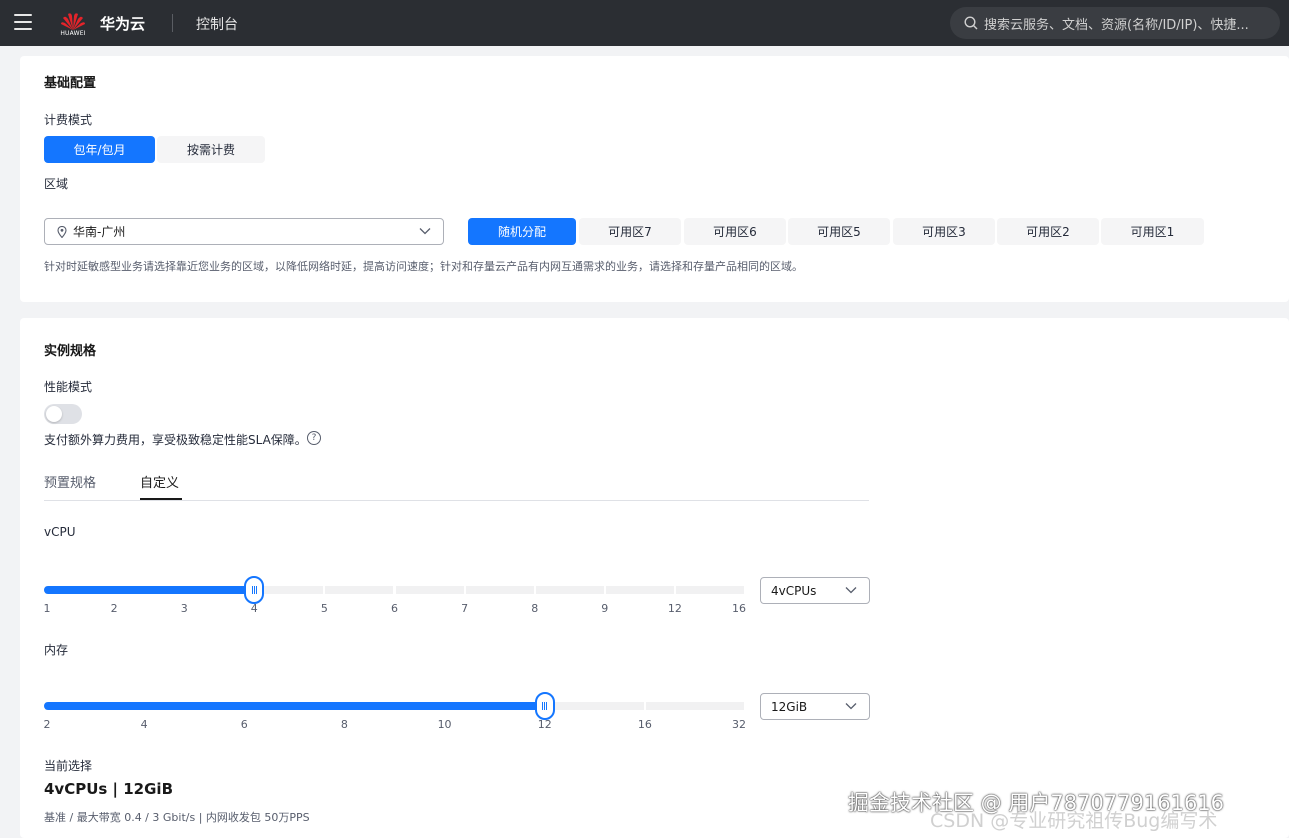 The width and height of the screenshot is (1289, 838). Describe the element at coordinates (175, 440) in the screenshot. I see `performance-mode-hint: 支付额外算力费用，享受极致稳定性能SLA保障。` at that location.